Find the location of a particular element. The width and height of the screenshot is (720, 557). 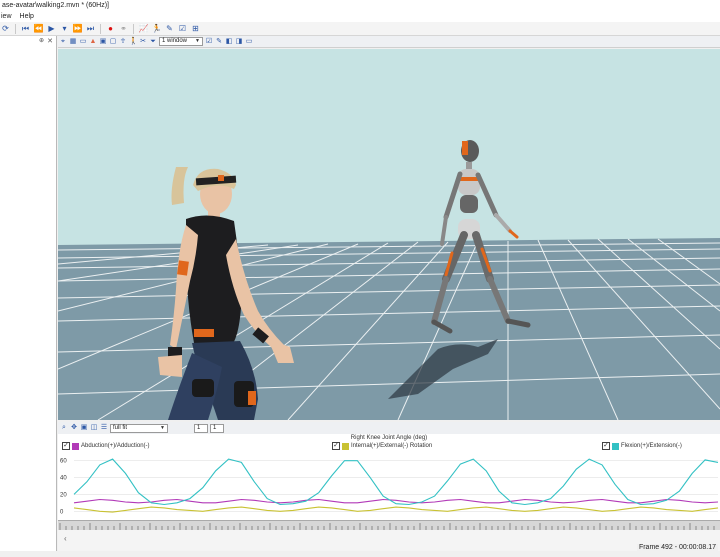

graph-title: Right Knee Joint Angle (deg) is located at coordinates (389, 438).